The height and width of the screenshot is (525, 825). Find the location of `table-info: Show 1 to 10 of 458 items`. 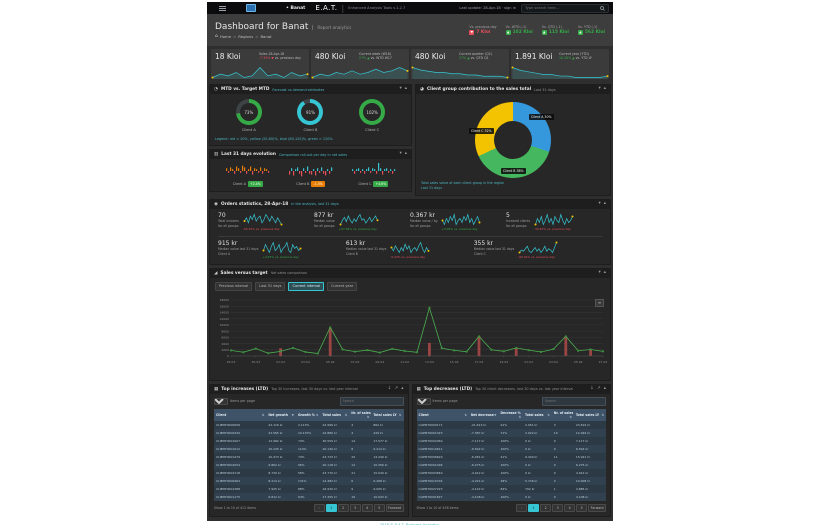

table-info: Show 1 to 10 of 458 items is located at coordinates (437, 507).